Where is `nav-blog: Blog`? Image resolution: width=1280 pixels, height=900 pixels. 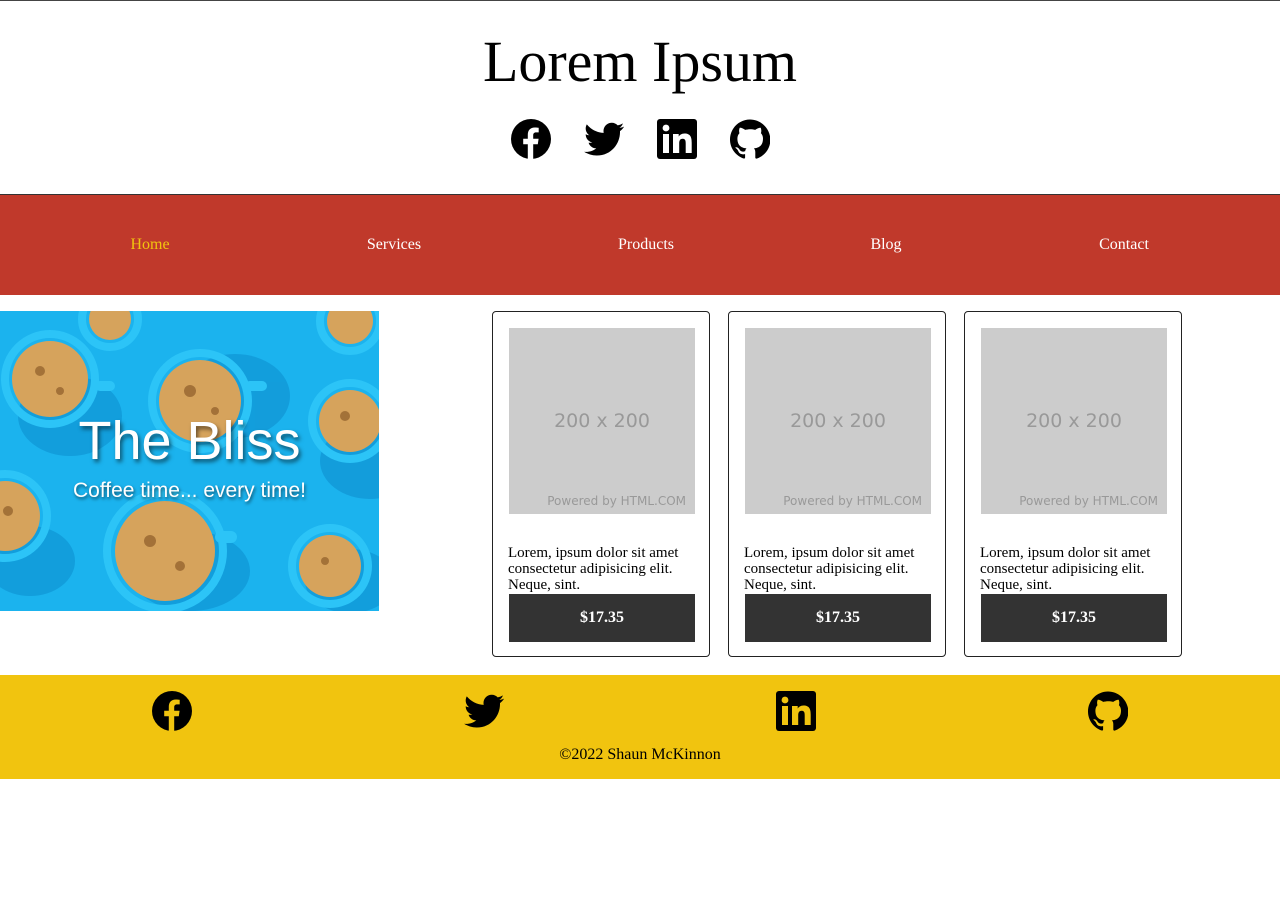 nav-blog: Blog is located at coordinates (885, 245).